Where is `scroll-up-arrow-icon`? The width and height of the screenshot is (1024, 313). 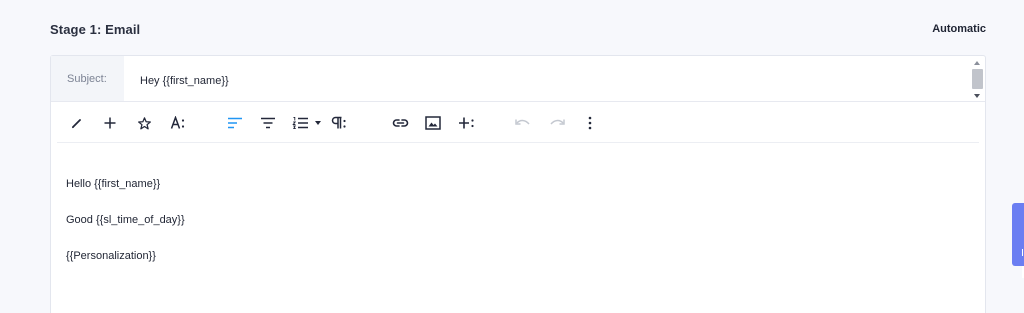
scroll-up-arrow-icon is located at coordinates (977, 63).